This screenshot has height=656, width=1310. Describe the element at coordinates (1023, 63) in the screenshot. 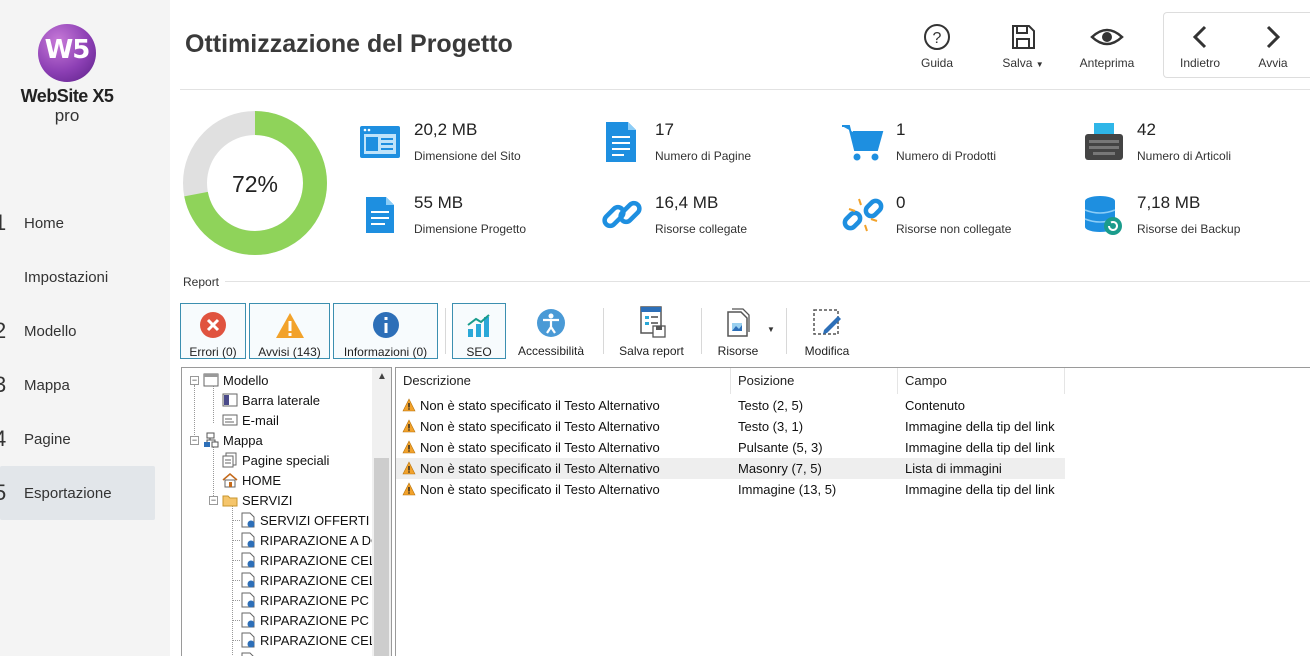

I see `save-label: Salva ▼` at that location.